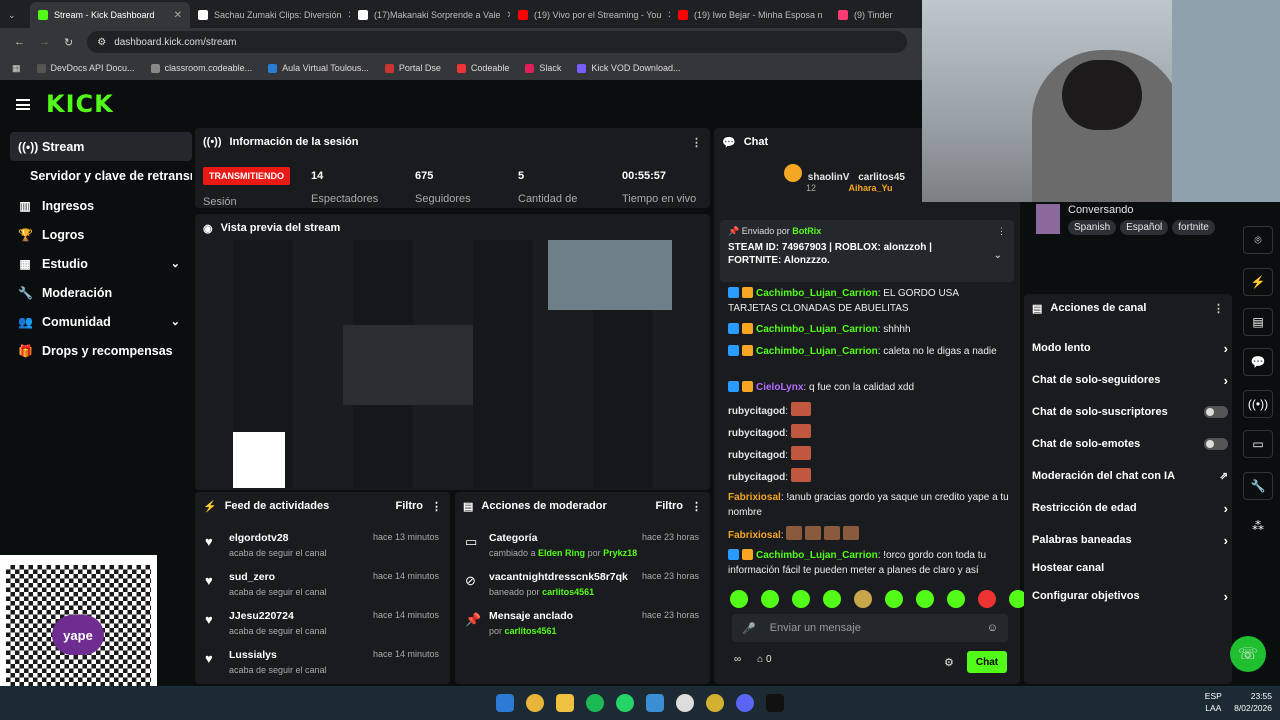 This screenshot has height=720, width=1280. I want to click on stream-preview-video, so click(452, 364).